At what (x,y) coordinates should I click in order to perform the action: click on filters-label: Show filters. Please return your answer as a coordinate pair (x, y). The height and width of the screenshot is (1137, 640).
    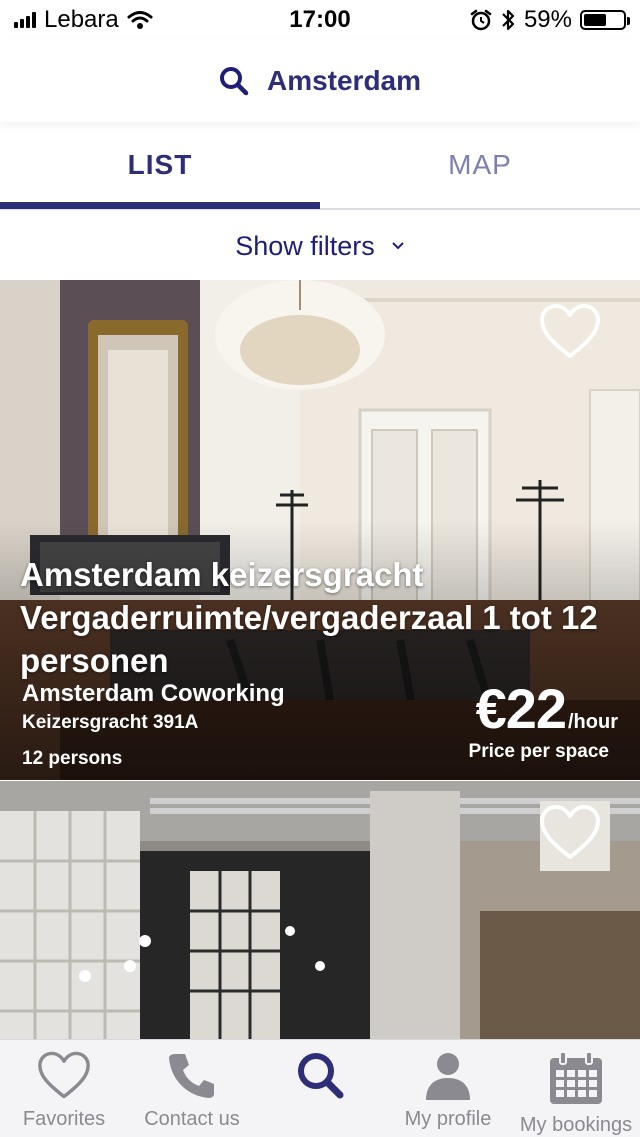
    Looking at the image, I should click on (305, 245).